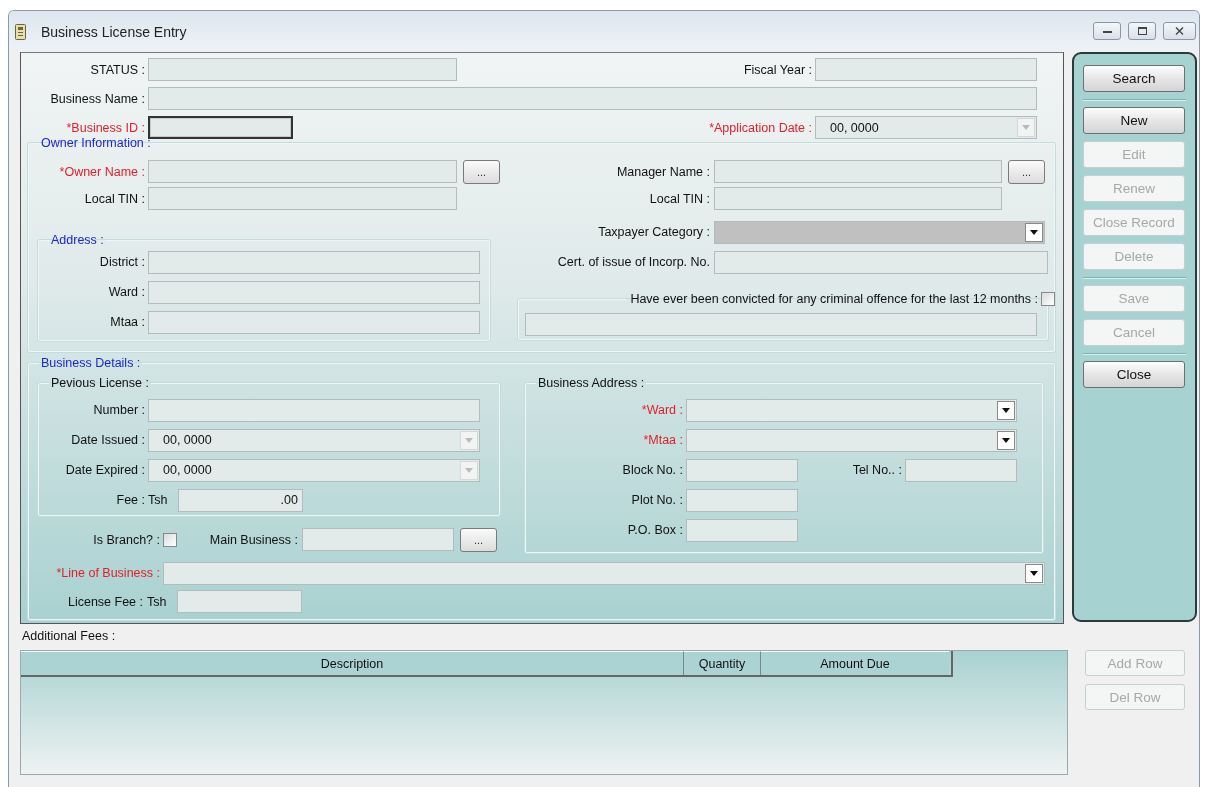  Describe the element at coordinates (604, 573) in the screenshot. I see `line-of-business-field` at that location.